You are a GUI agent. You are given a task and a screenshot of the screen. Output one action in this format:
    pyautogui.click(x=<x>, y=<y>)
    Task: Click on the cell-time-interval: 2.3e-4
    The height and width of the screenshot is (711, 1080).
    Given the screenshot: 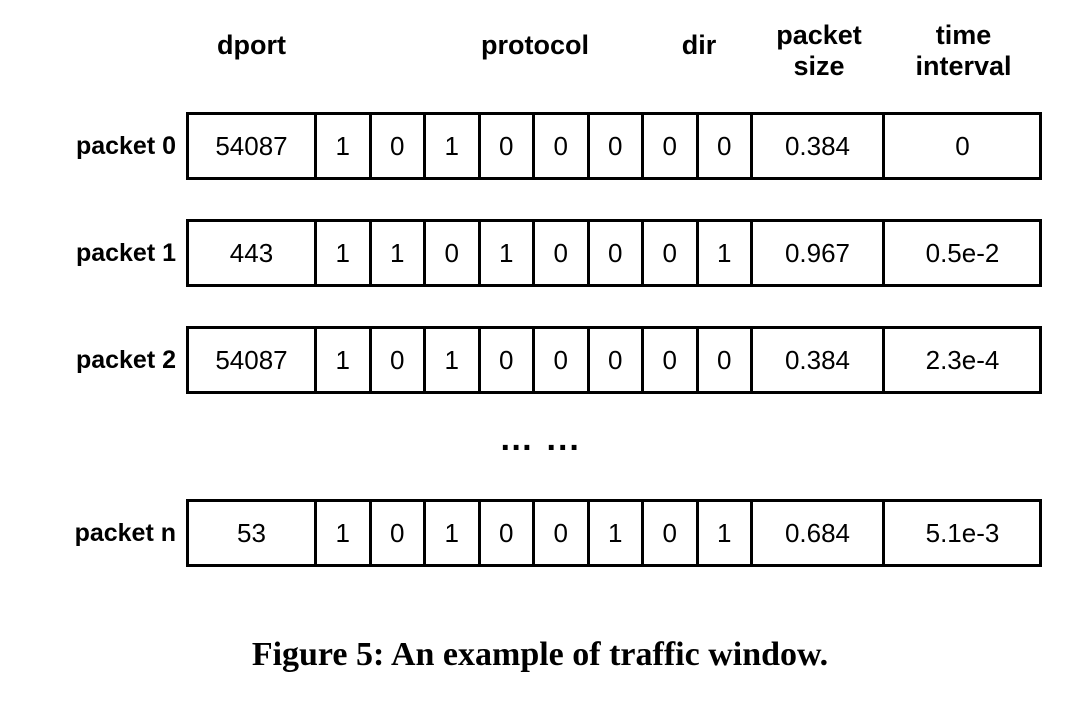 What is the action you would take?
    pyautogui.click(x=962, y=359)
    